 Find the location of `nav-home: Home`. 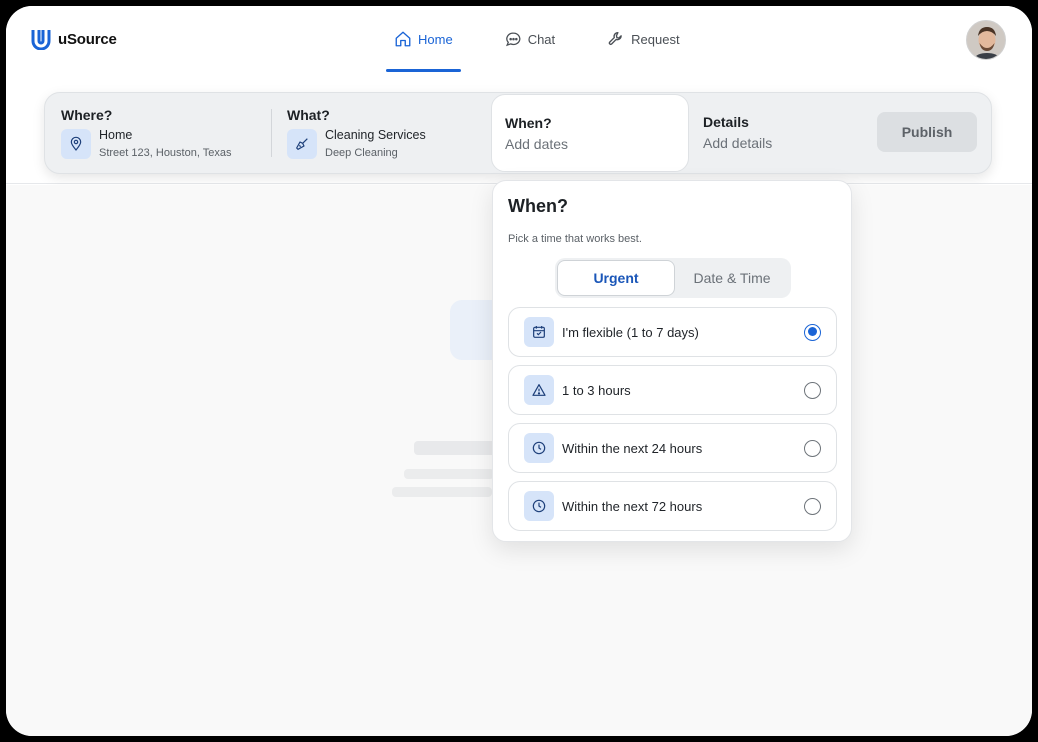

nav-home: Home is located at coordinates (423, 39).